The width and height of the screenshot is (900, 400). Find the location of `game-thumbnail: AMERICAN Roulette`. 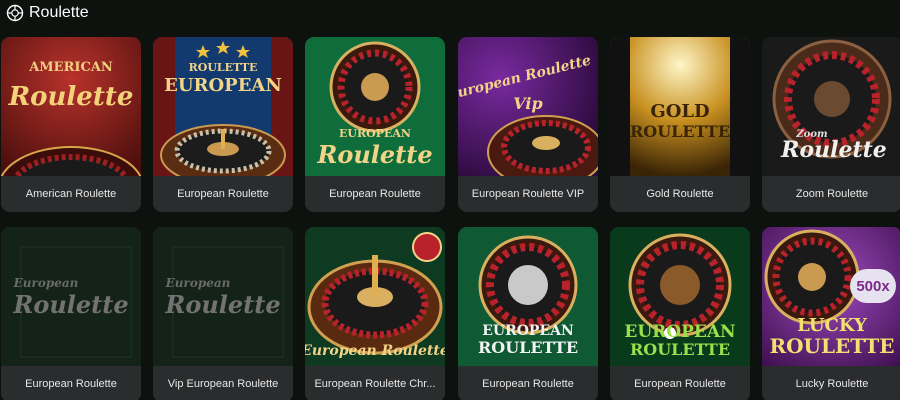

game-thumbnail: AMERICAN Roulette is located at coordinates (71, 106).